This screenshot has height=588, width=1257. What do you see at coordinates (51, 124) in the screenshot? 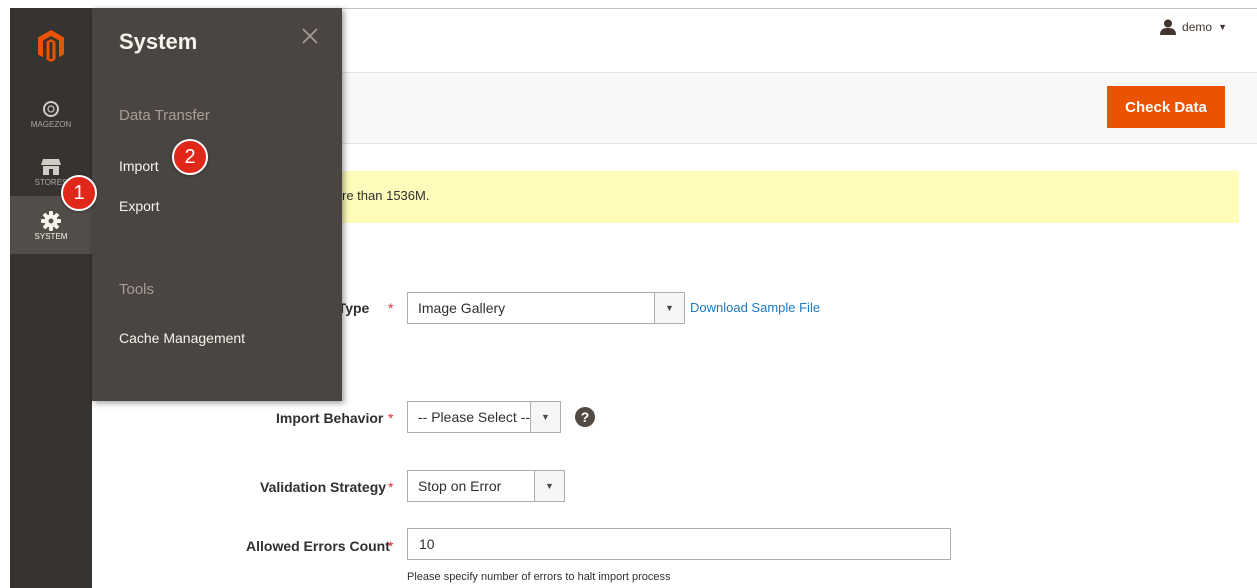
I see `nav-label: MAGEZON` at bounding box center [51, 124].